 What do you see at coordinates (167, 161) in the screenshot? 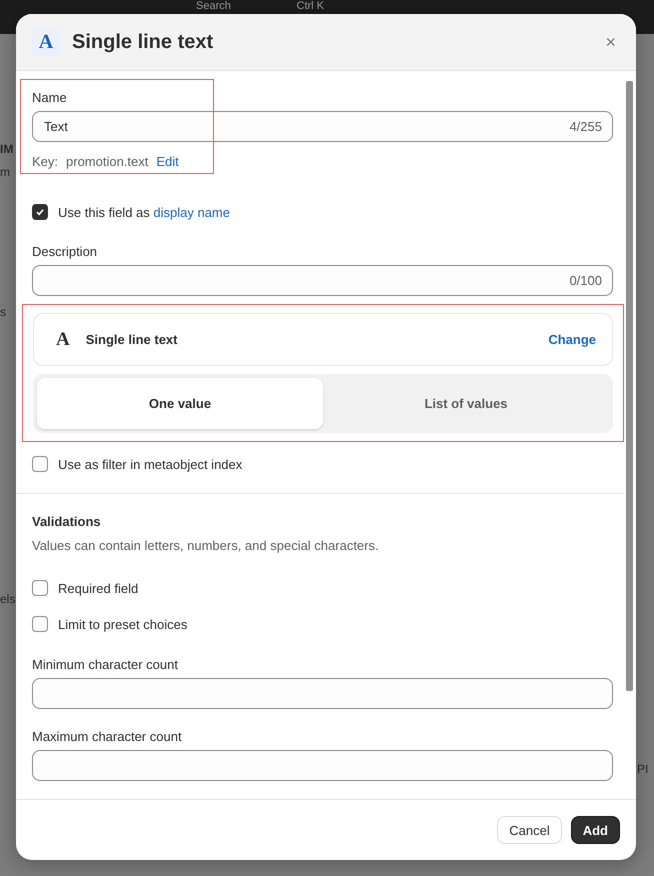
I see `edit-link: Edit` at bounding box center [167, 161].